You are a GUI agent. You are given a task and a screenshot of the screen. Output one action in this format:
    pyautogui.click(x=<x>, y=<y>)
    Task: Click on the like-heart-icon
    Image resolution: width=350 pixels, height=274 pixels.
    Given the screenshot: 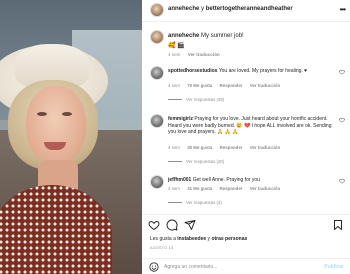 What is the action you would take?
    pyautogui.click(x=154, y=225)
    